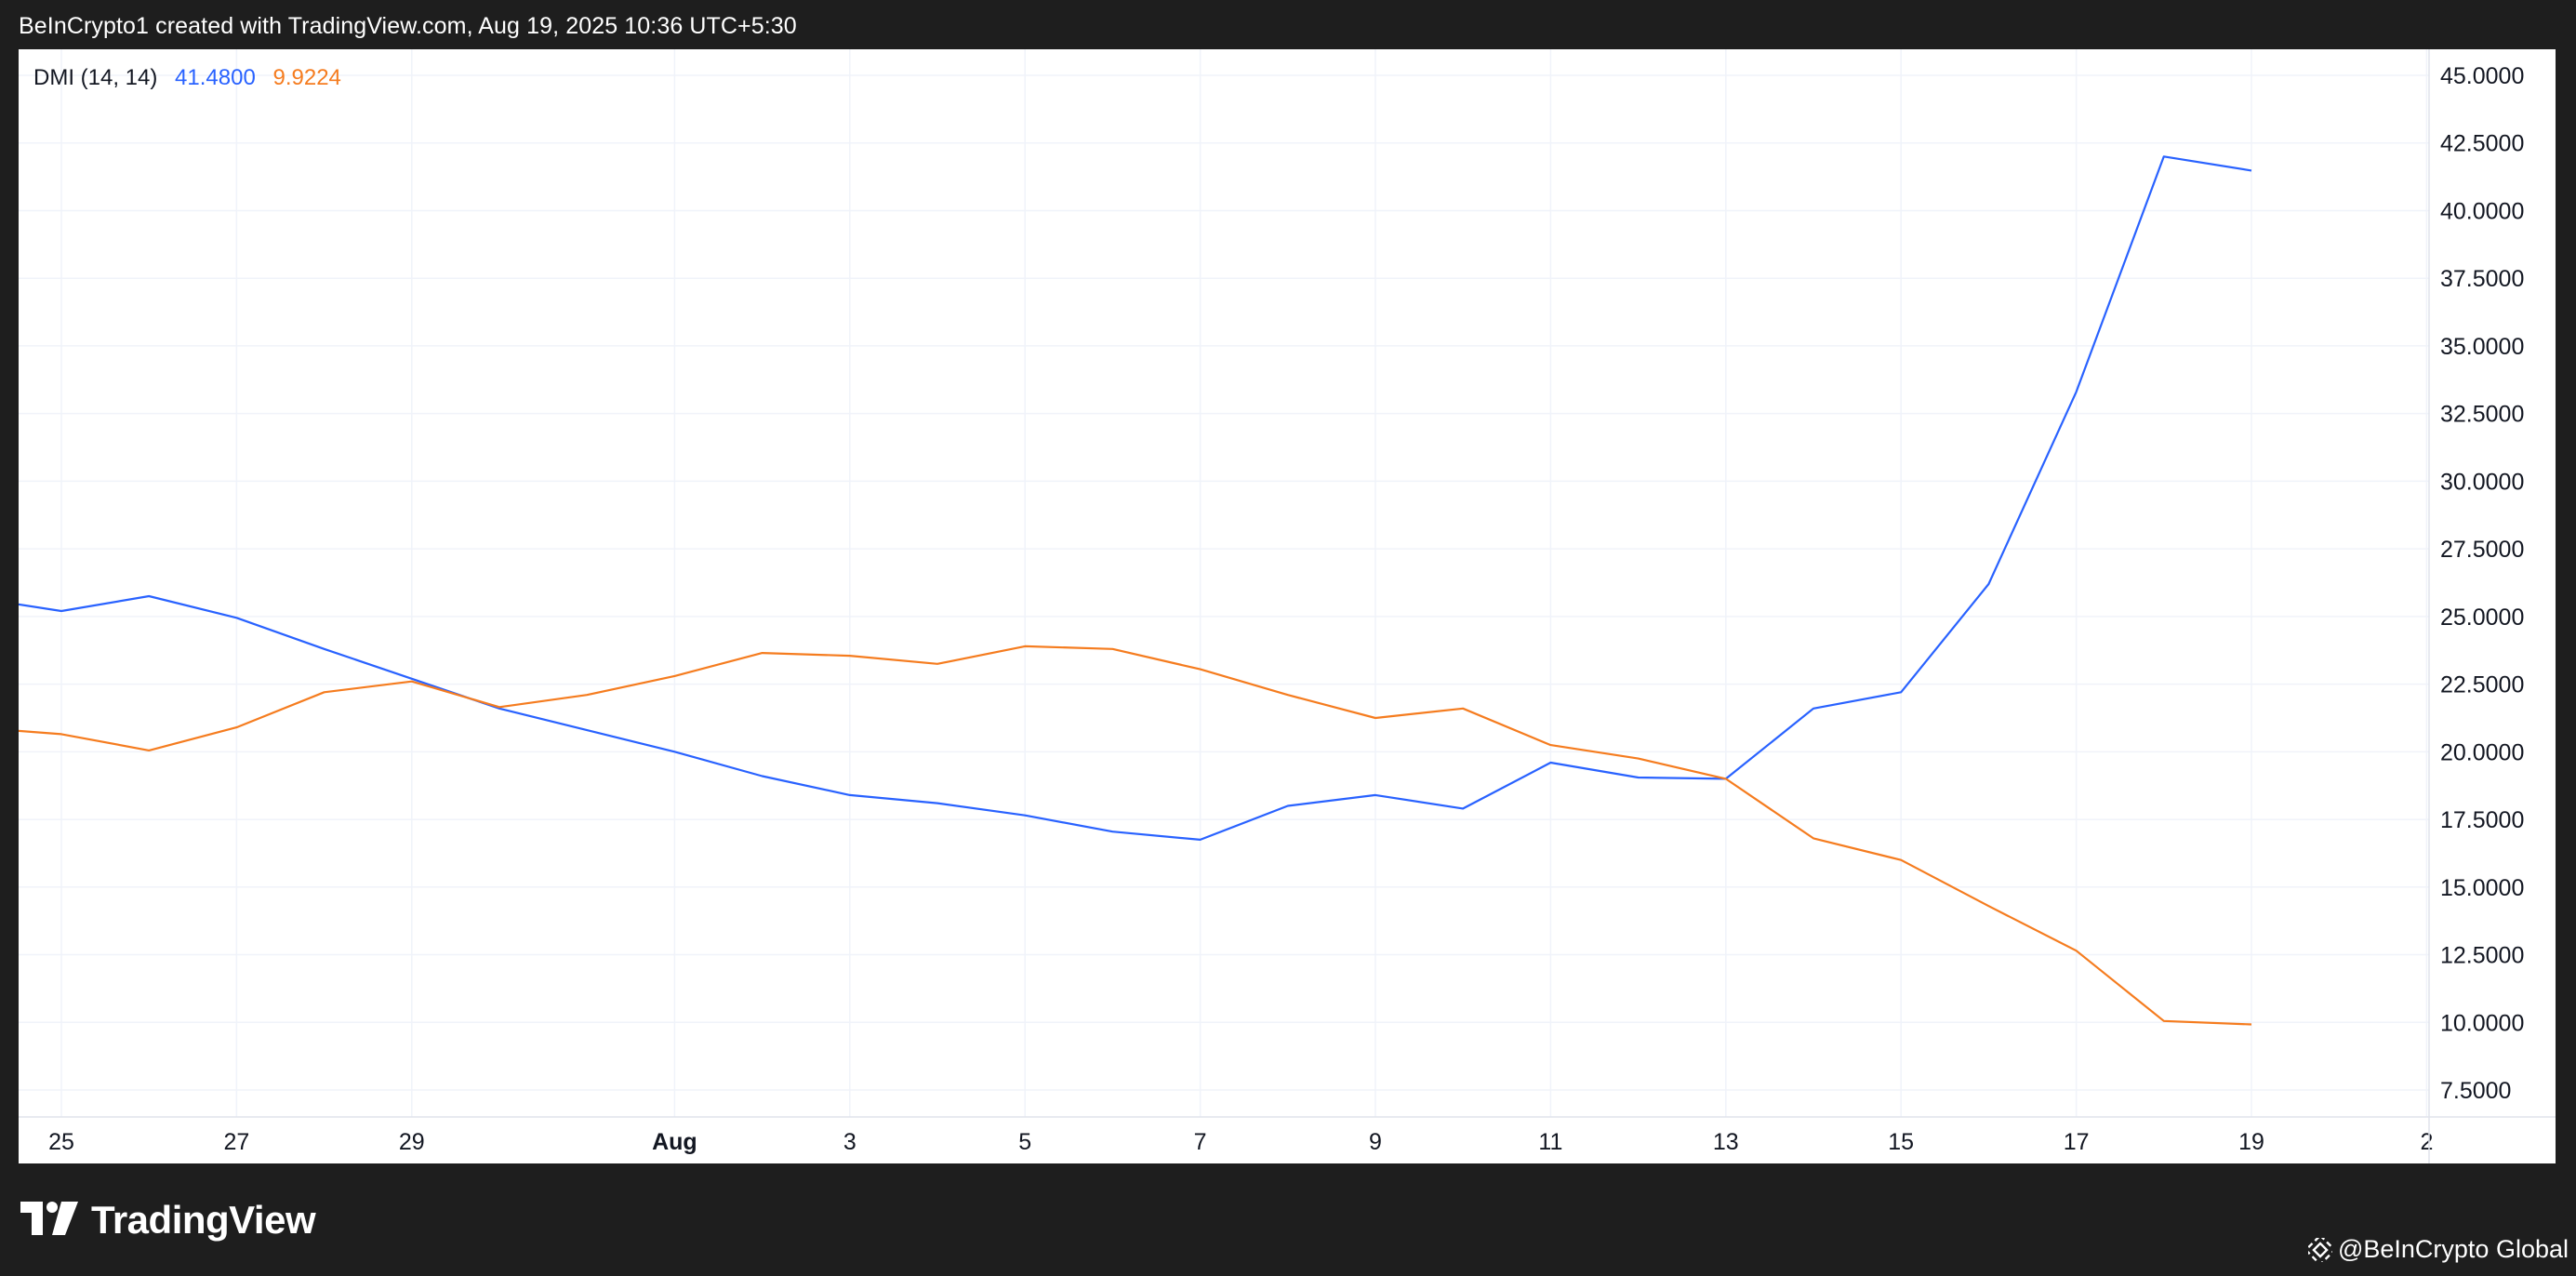 The width and height of the screenshot is (2576, 1276). Describe the element at coordinates (2482, 347) in the screenshot. I see `y-tick-label: 35.0000` at that location.